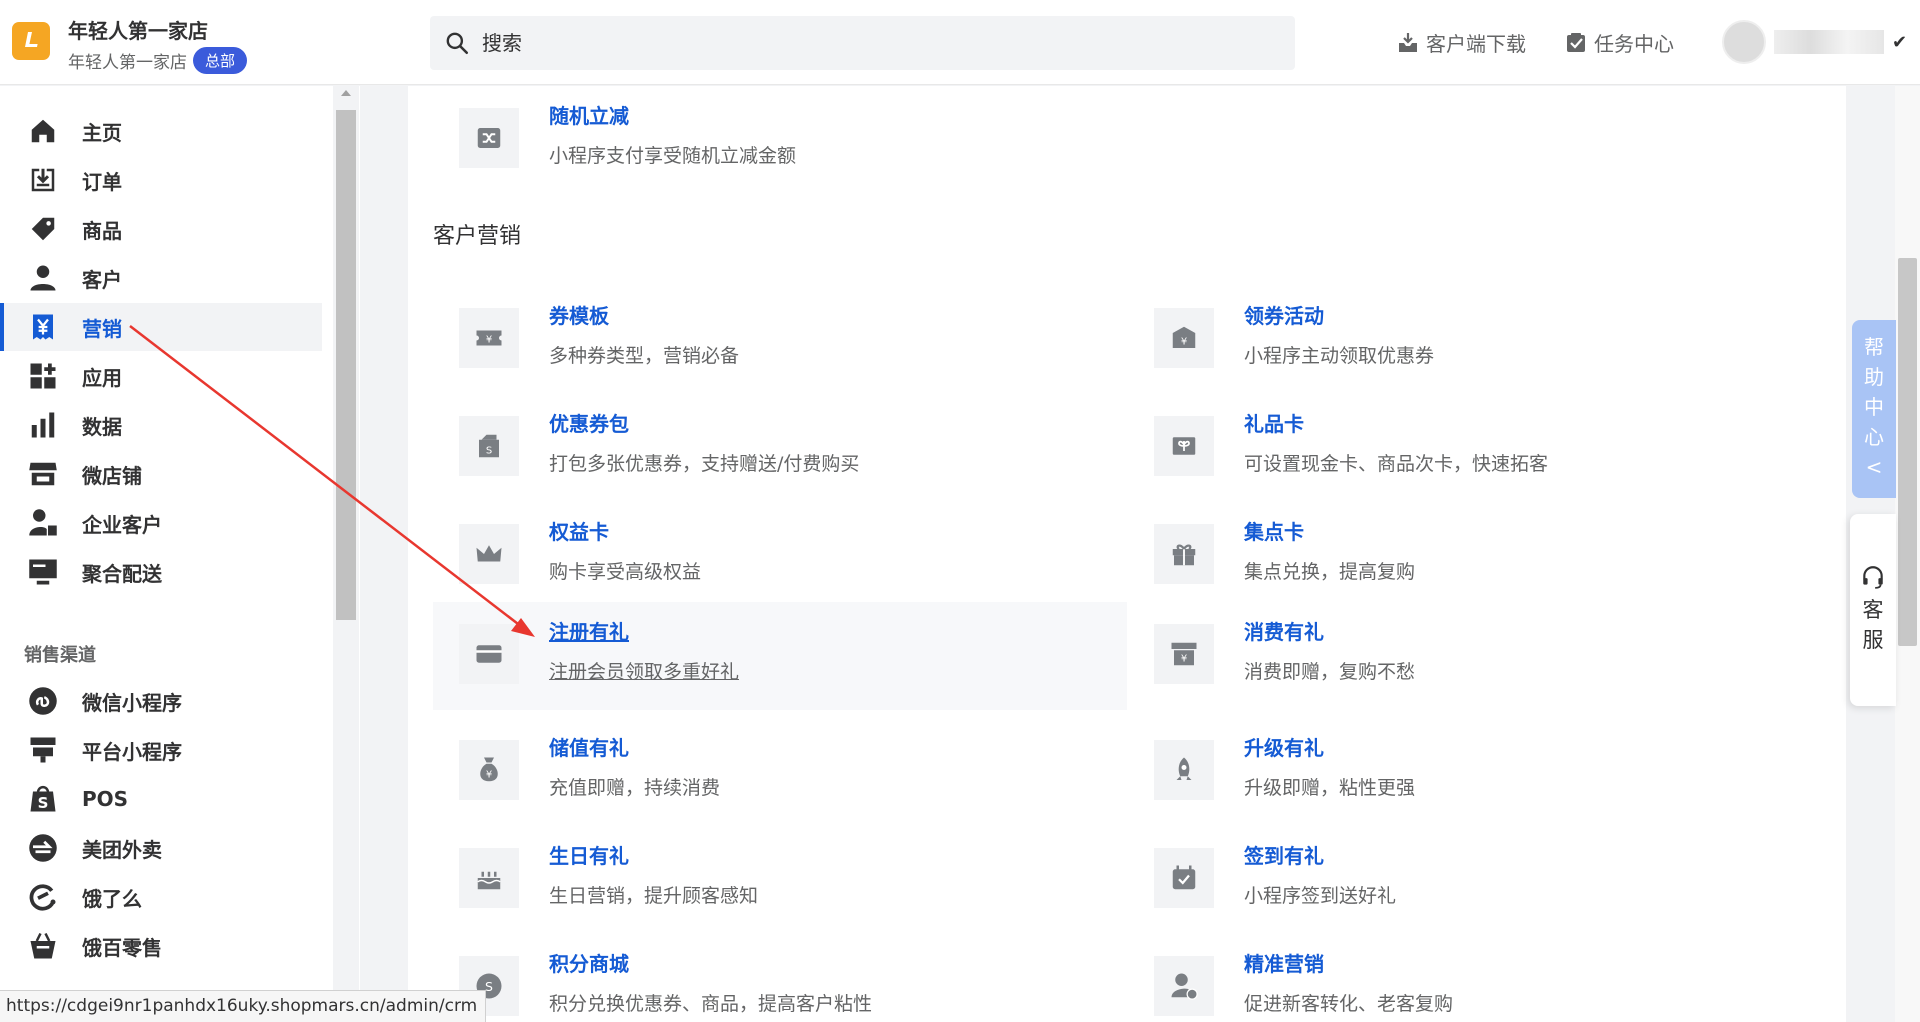  I want to click on sidebar-item-label: 微信小程序, so click(132, 702).